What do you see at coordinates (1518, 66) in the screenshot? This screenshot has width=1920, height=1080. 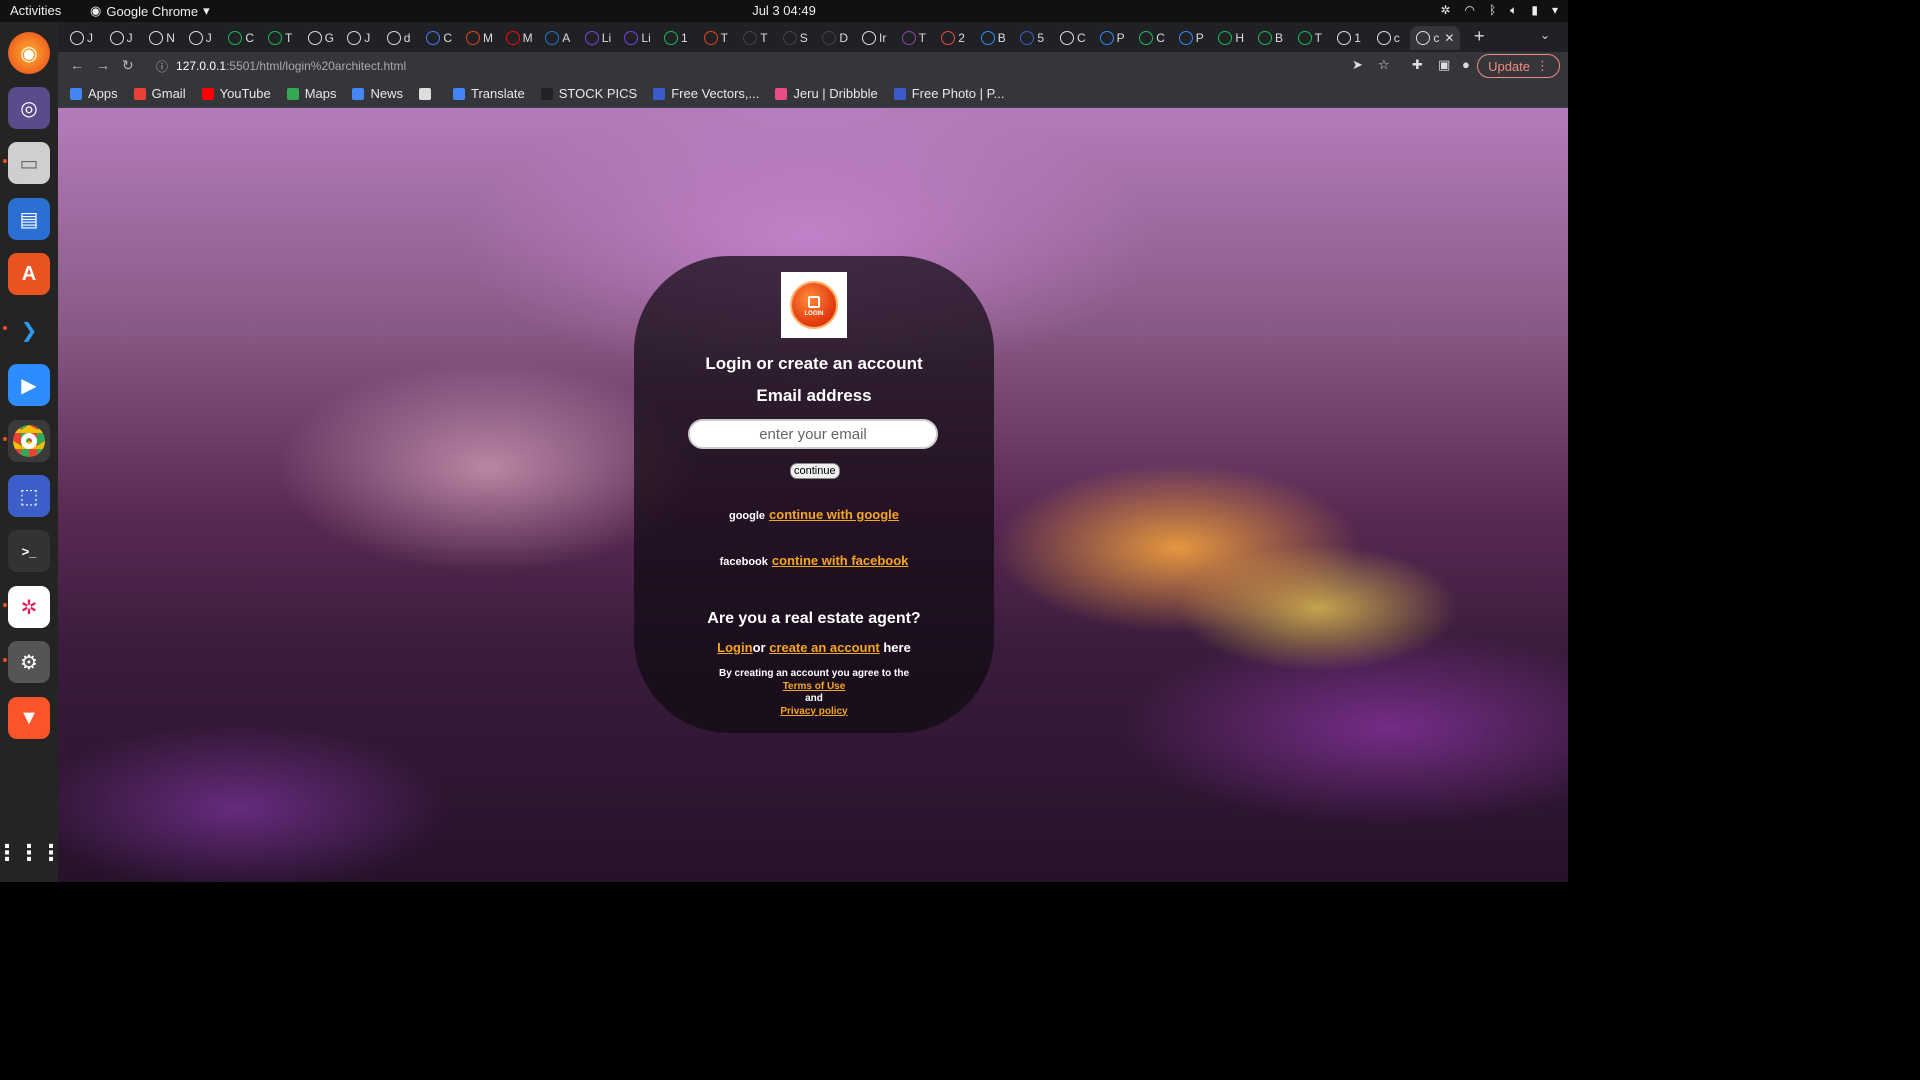 I see `update-button: Update ⋮` at bounding box center [1518, 66].